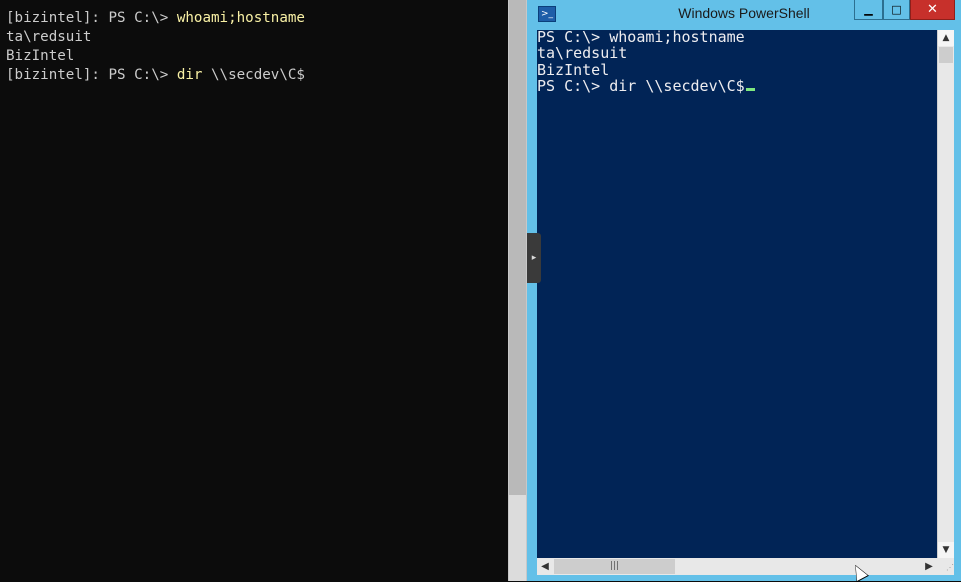 Image resolution: width=961 pixels, height=582 pixels. What do you see at coordinates (946, 55) in the screenshot?
I see `vertical-scrollbar-thumb` at bounding box center [946, 55].